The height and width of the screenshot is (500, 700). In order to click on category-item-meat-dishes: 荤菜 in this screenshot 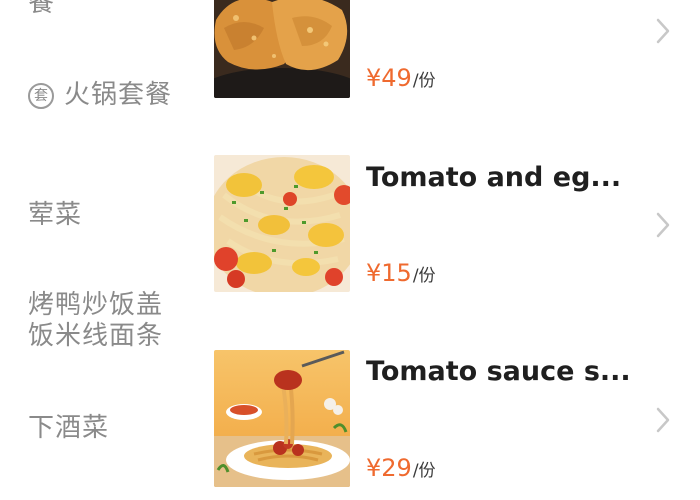, I will do `click(103, 215)`.